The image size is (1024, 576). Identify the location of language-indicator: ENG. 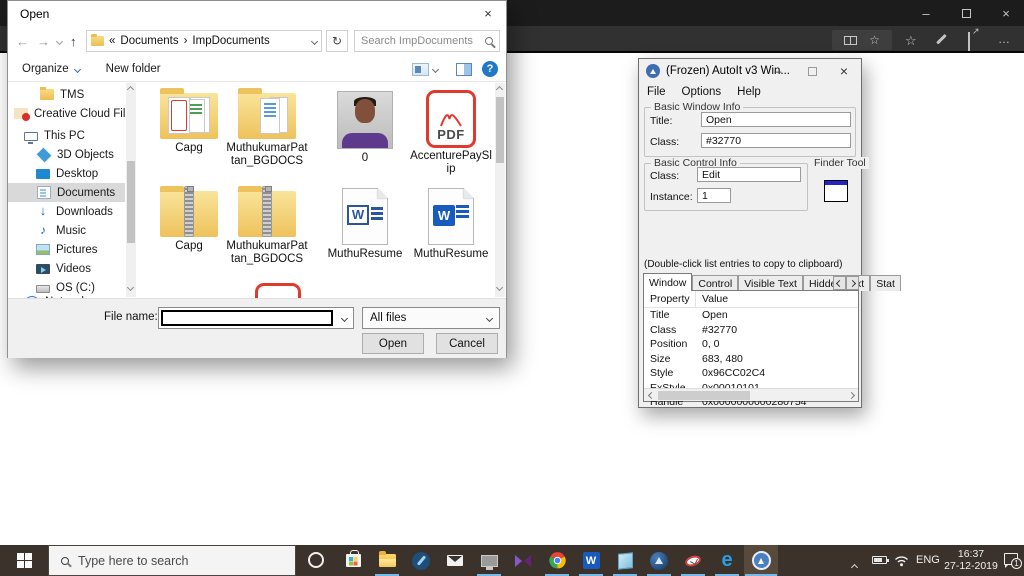
(928, 560).